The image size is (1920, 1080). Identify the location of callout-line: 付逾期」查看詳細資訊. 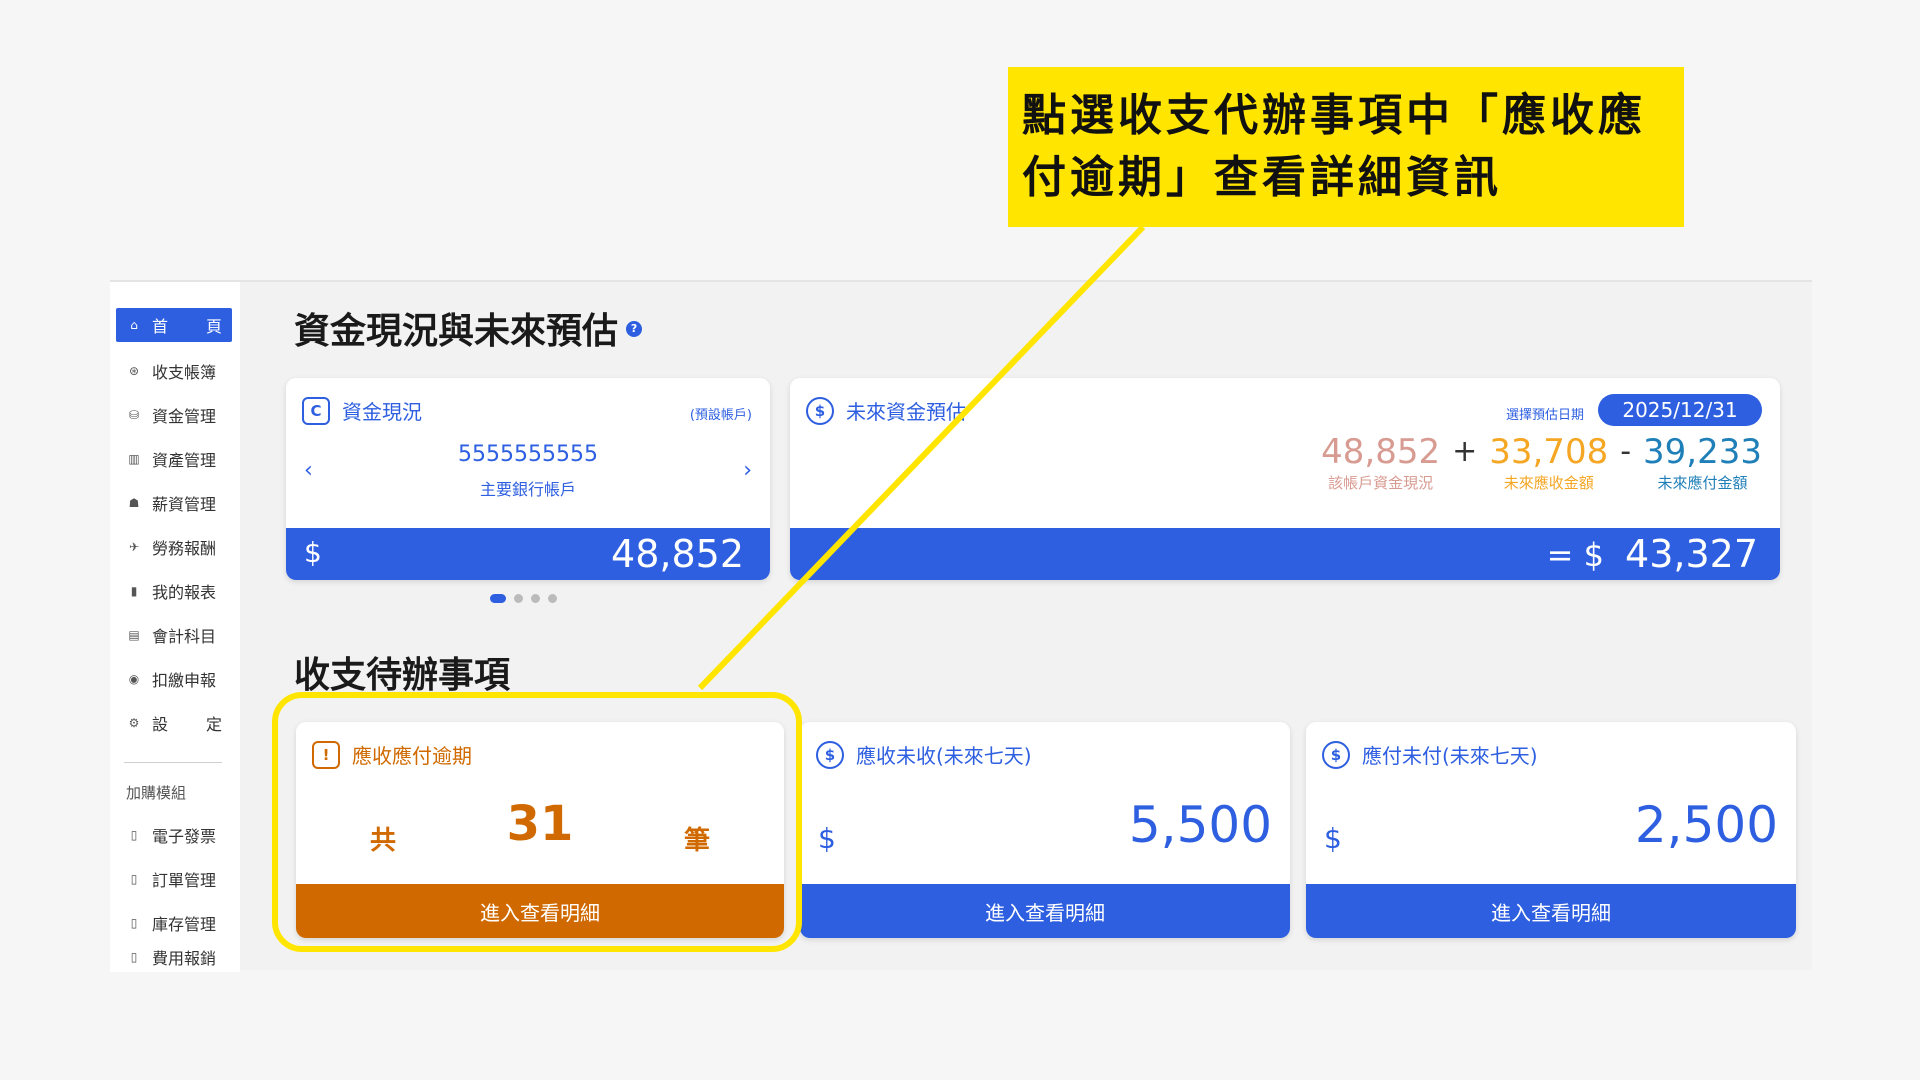
(1262, 177).